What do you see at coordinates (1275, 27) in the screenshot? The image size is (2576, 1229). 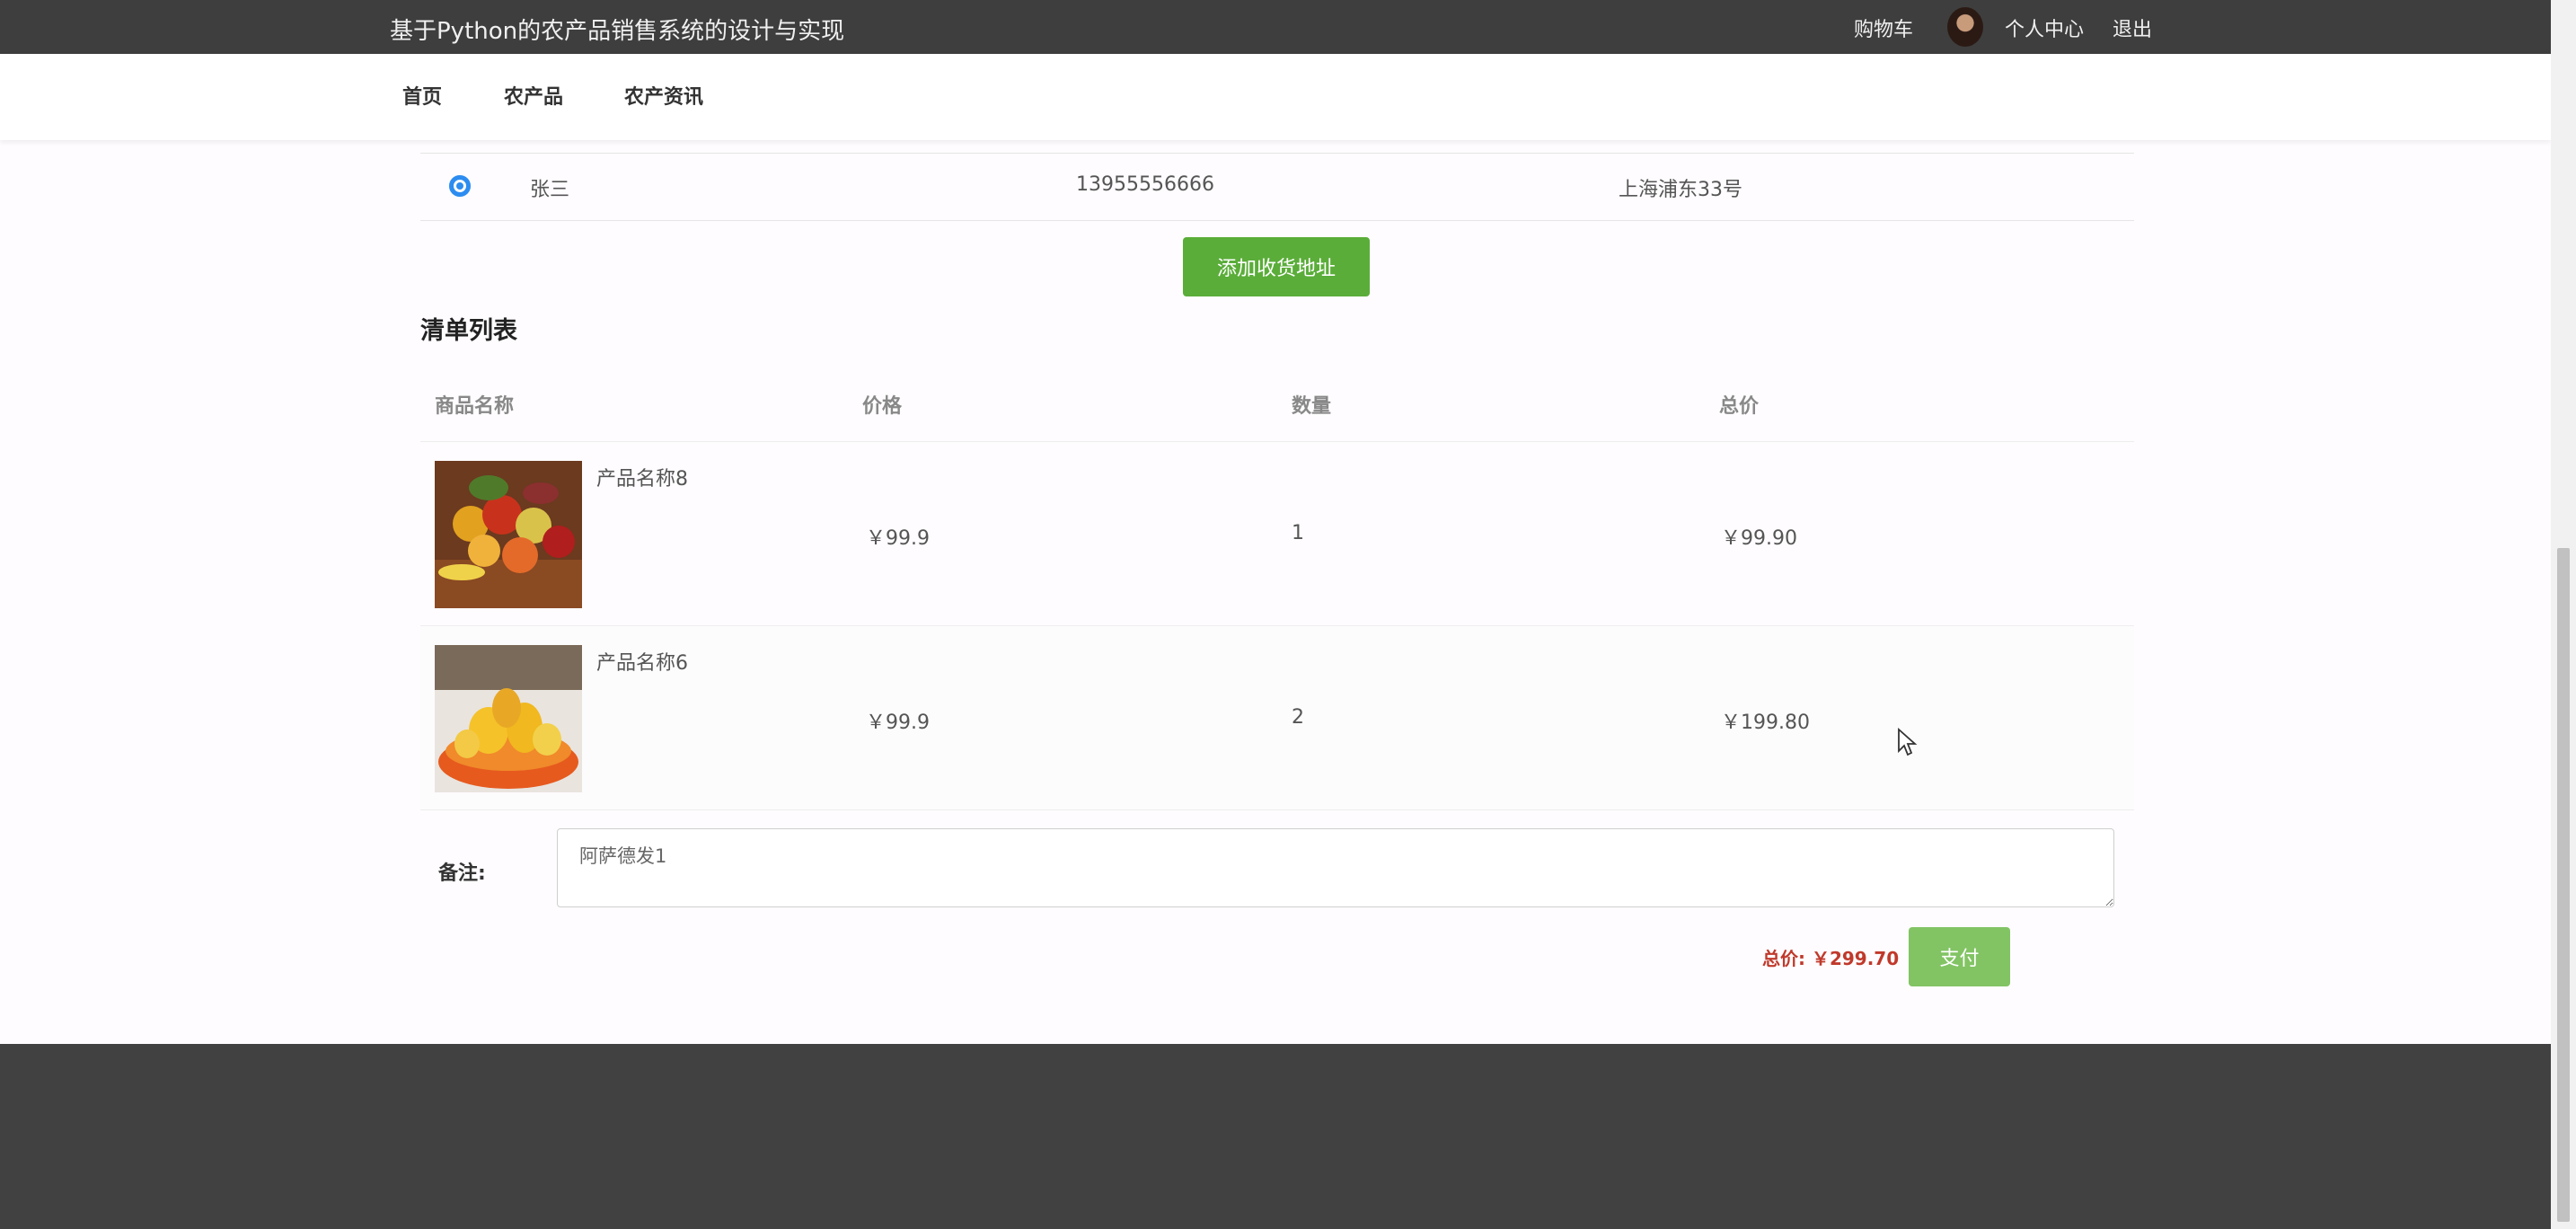 I see `top-bar: 基于Python的农产品销售系统的设计与实现 购物车 个人中心 退出` at bounding box center [1275, 27].